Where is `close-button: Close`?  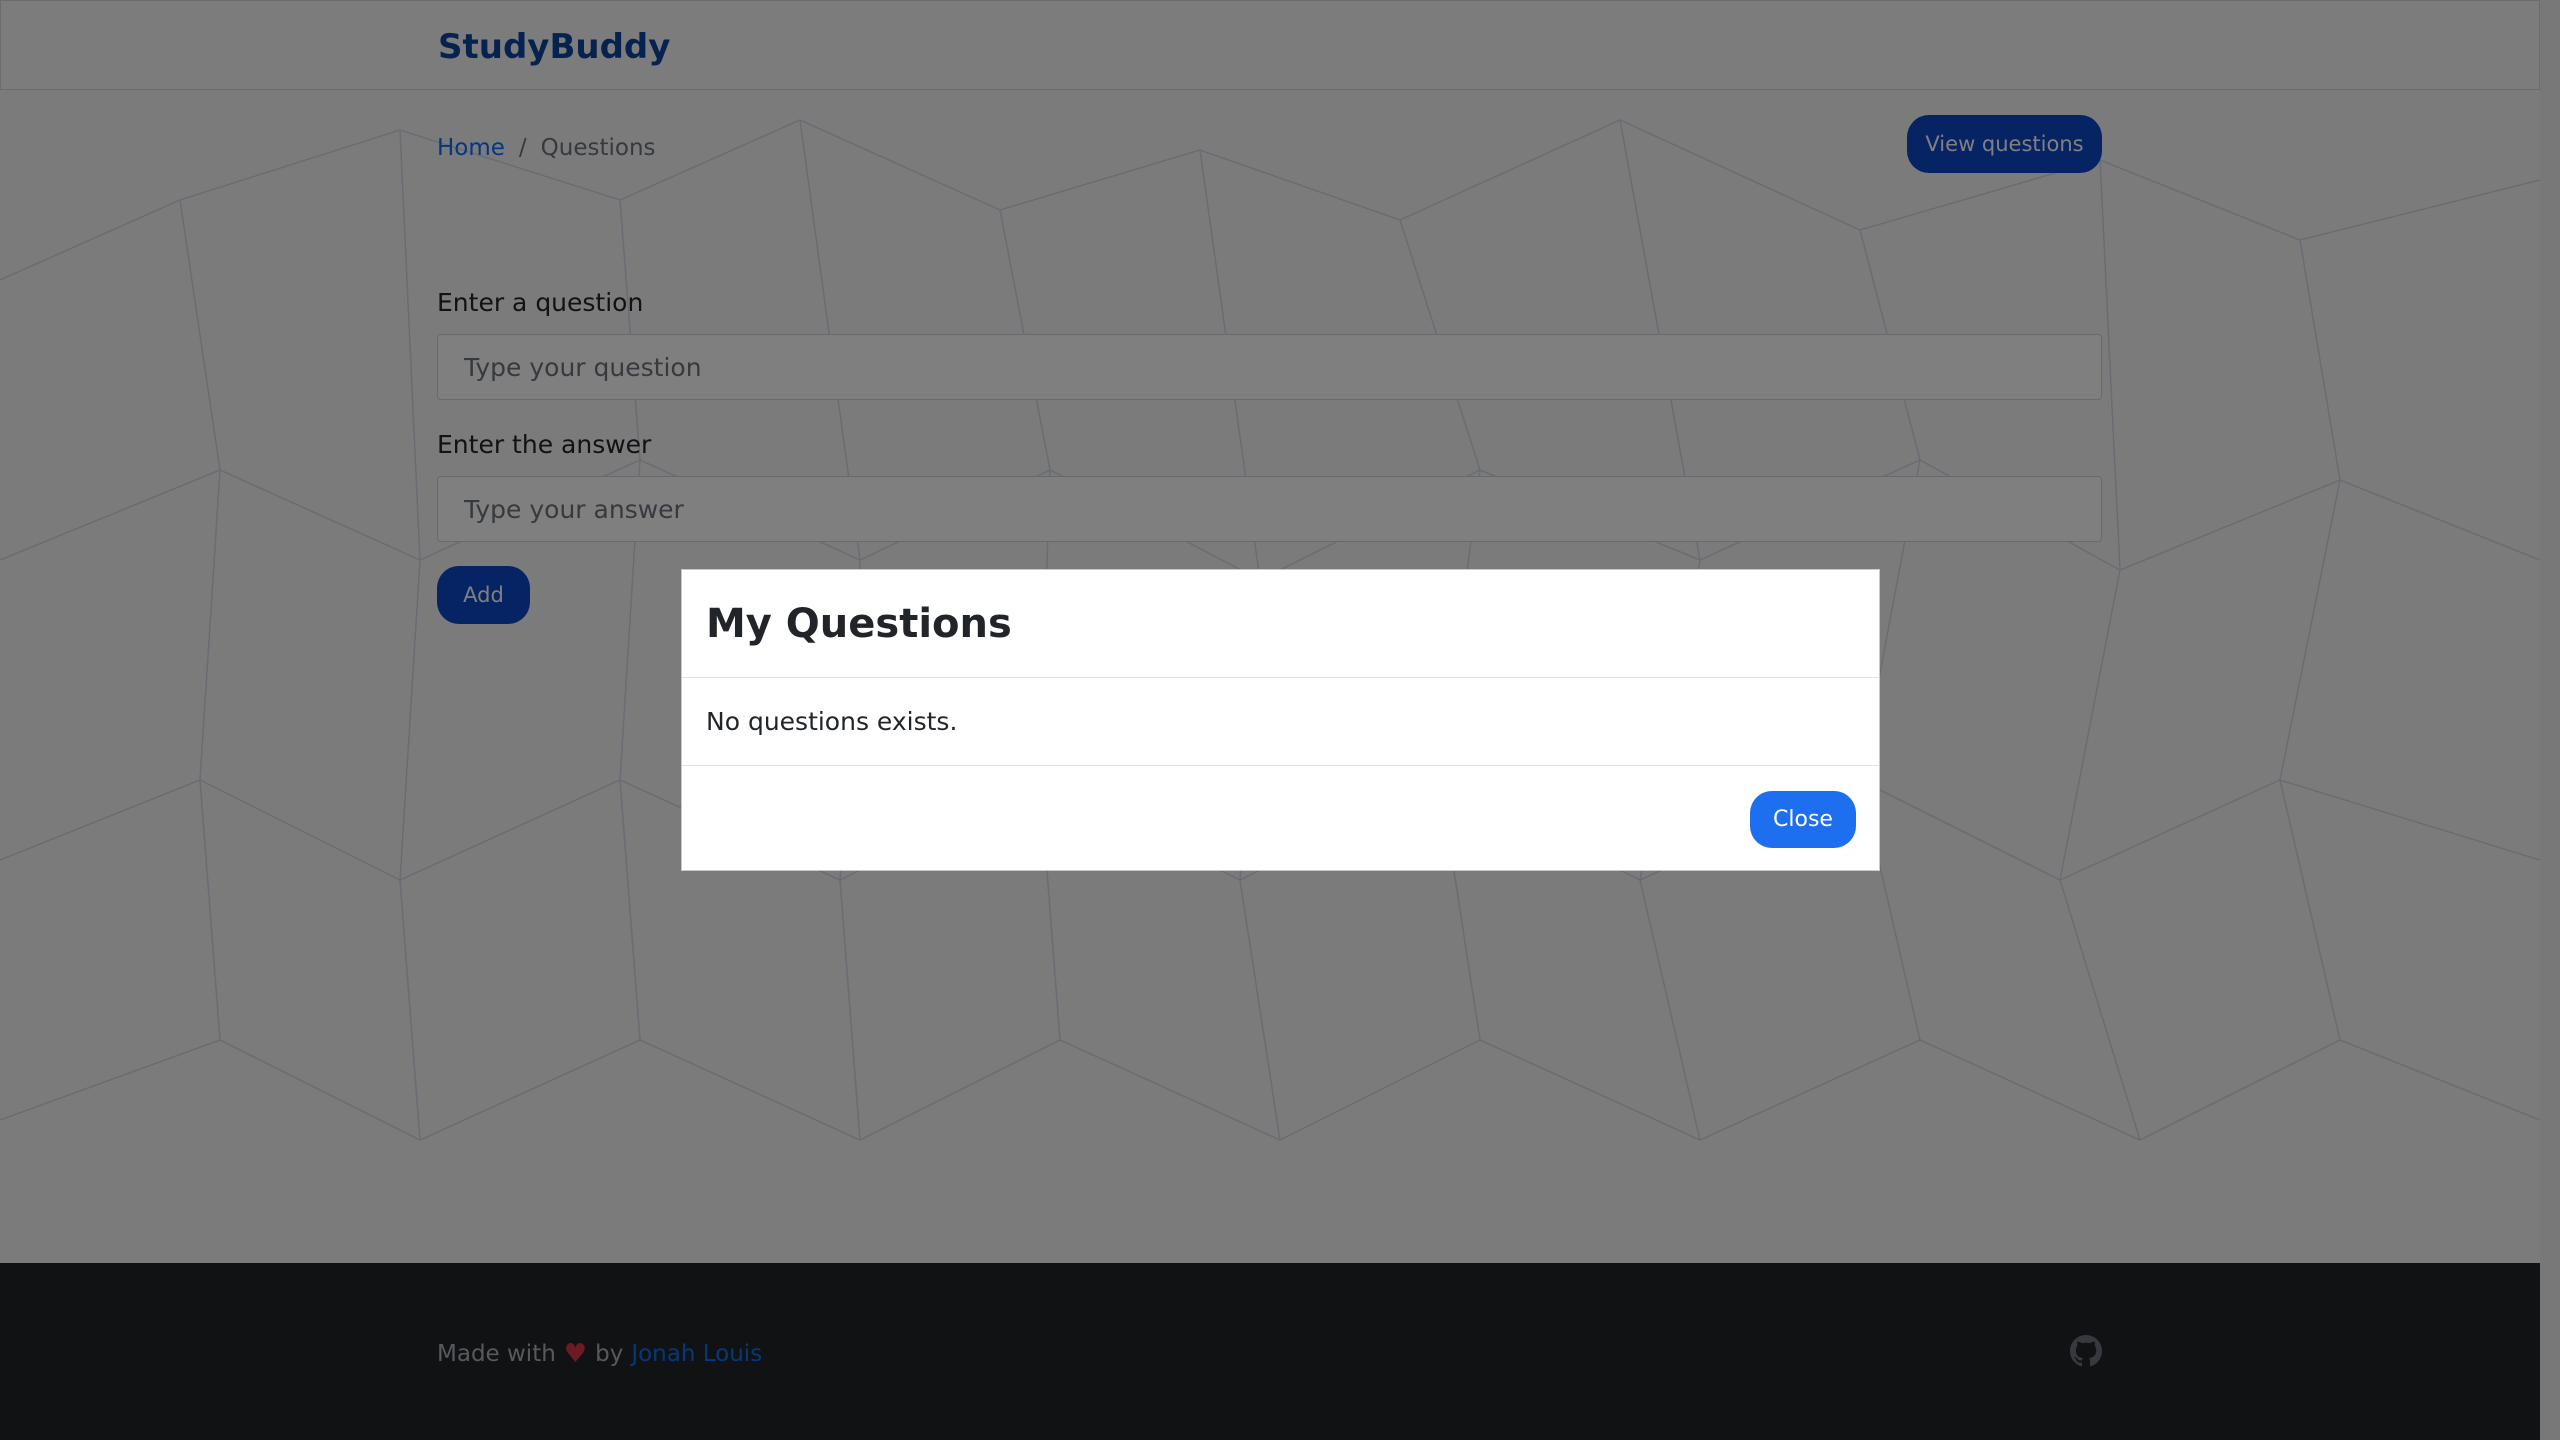
close-button: Close is located at coordinates (1803, 819).